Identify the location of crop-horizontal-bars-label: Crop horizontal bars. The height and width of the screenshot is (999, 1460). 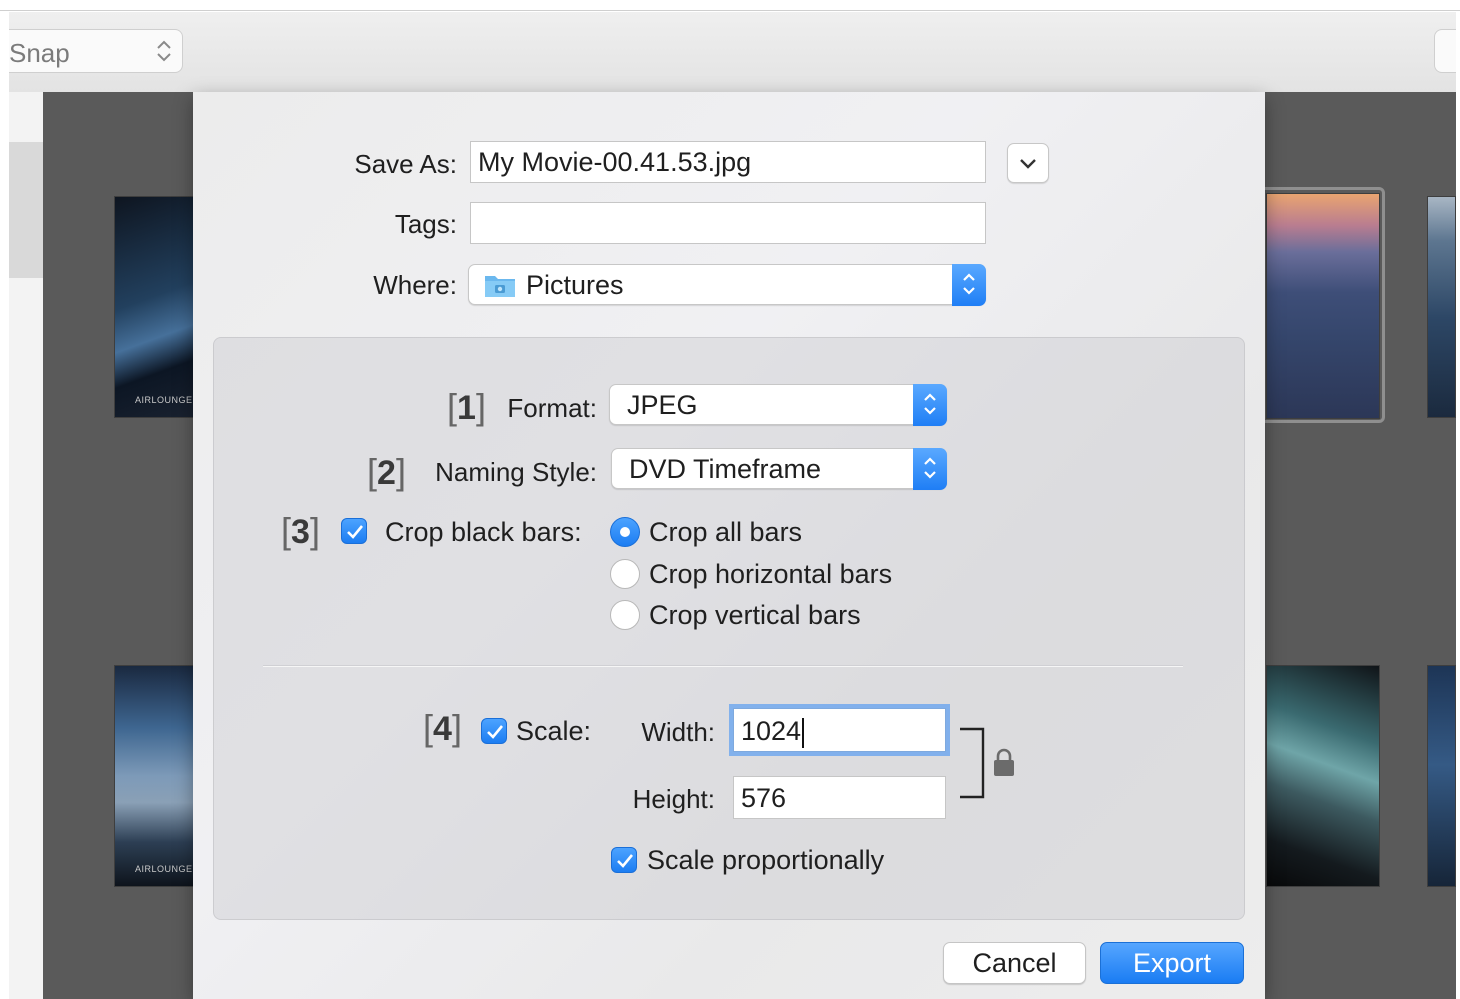
(771, 574).